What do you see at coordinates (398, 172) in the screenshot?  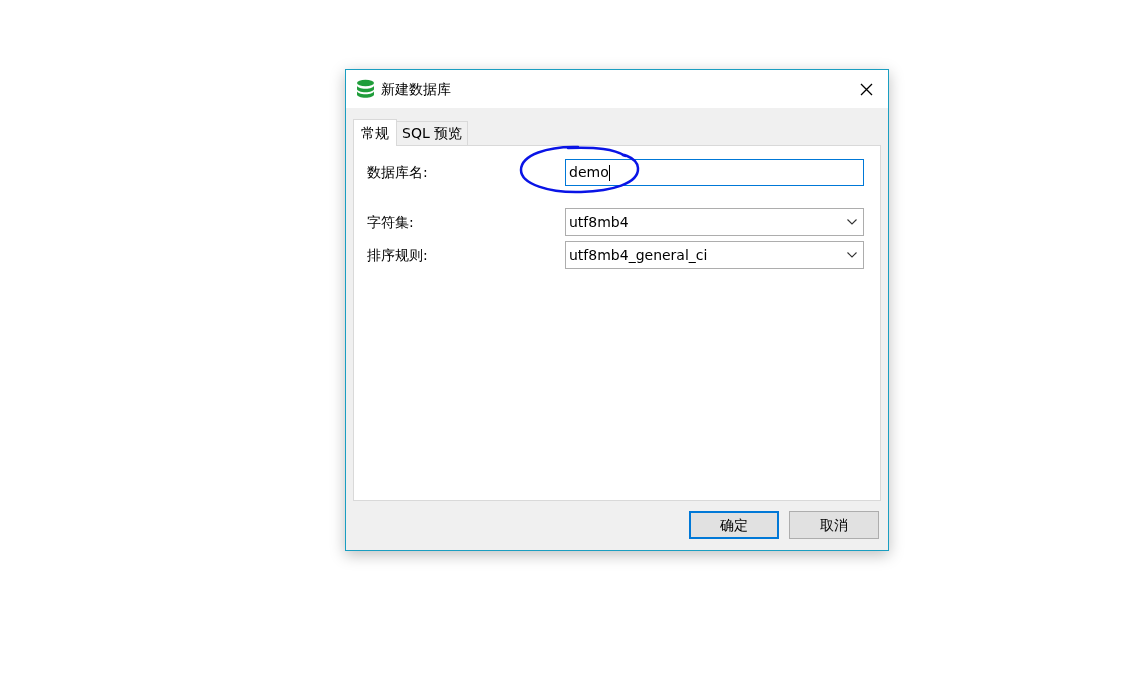 I see `field-label: 数据库名:` at bounding box center [398, 172].